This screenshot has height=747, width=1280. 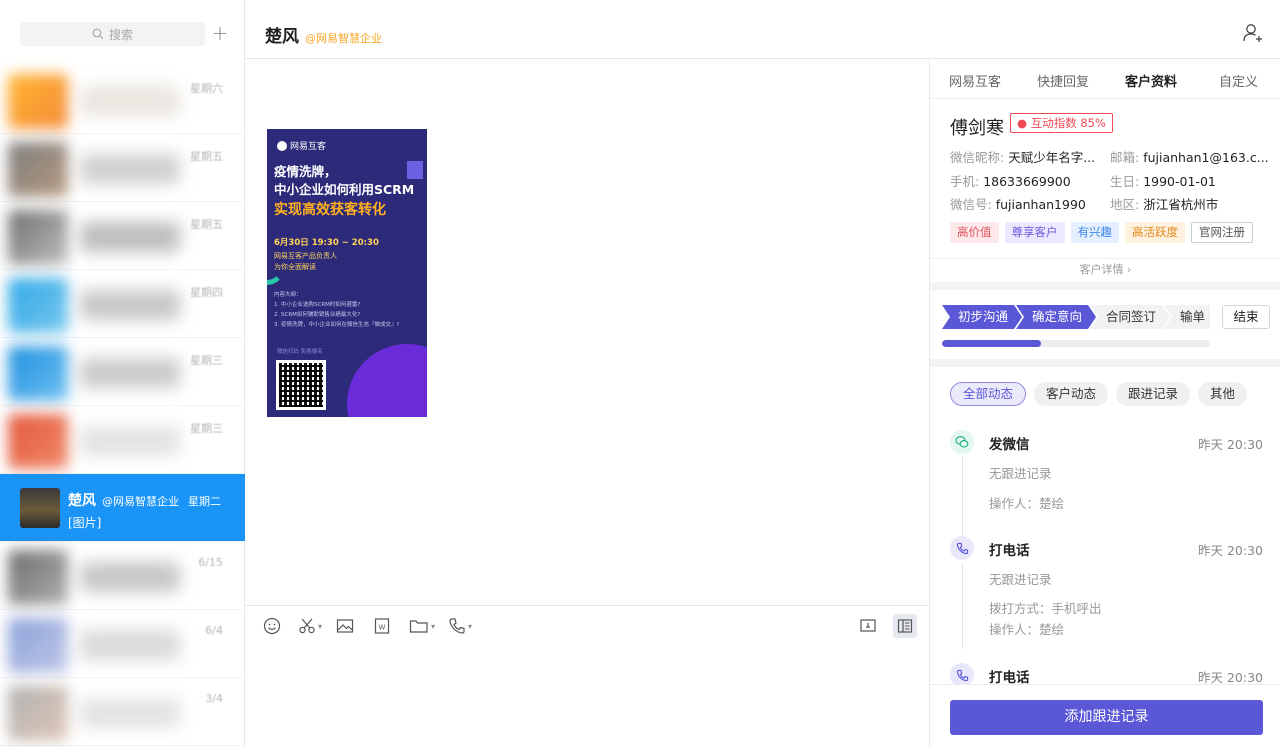 I want to click on tab-quick-reply: 快捷回复, so click(x=1063, y=80).